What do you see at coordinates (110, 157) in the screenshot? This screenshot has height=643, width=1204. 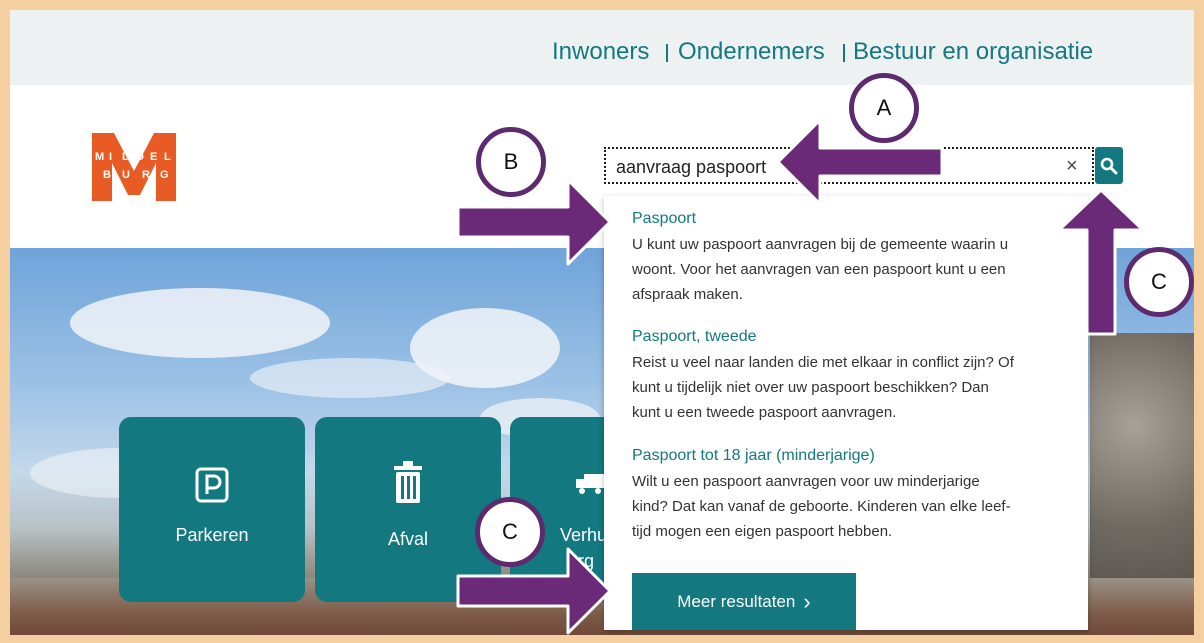 I see `logo-letter: I` at bounding box center [110, 157].